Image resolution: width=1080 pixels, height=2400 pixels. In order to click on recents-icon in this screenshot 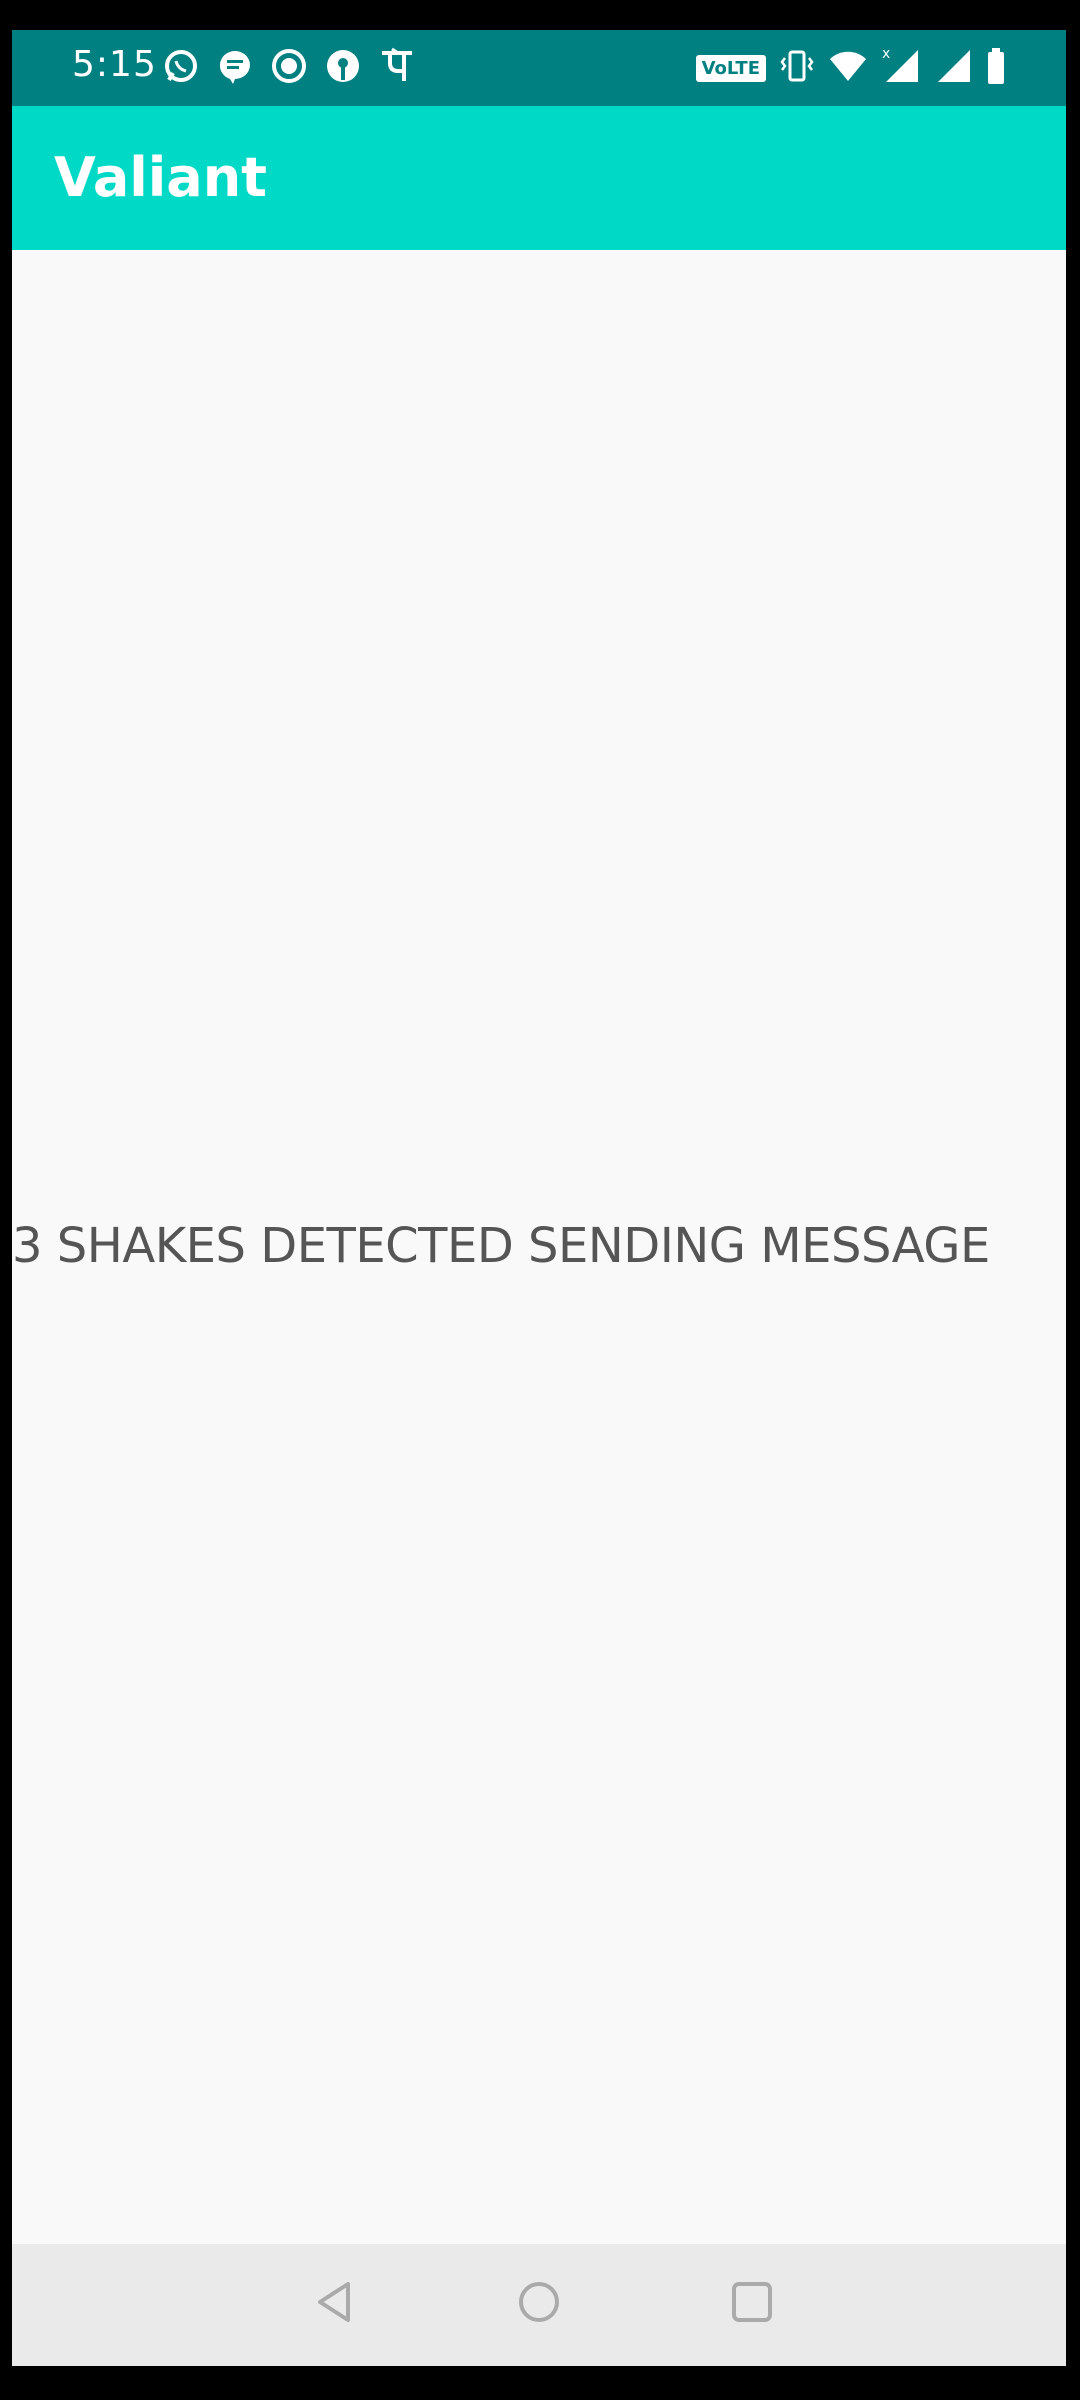, I will do `click(752, 2304)`.